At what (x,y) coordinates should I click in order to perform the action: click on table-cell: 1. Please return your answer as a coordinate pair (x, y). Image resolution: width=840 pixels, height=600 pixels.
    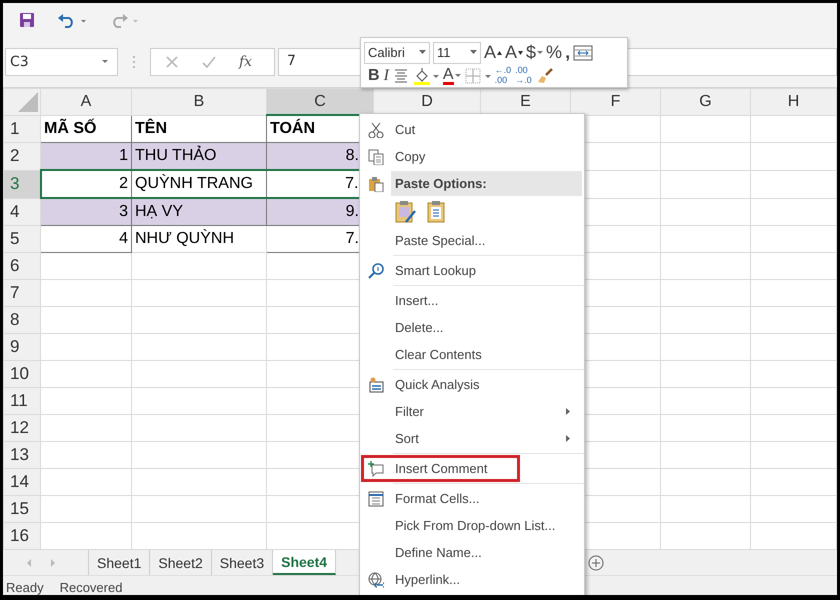
    Looking at the image, I should click on (86, 156).